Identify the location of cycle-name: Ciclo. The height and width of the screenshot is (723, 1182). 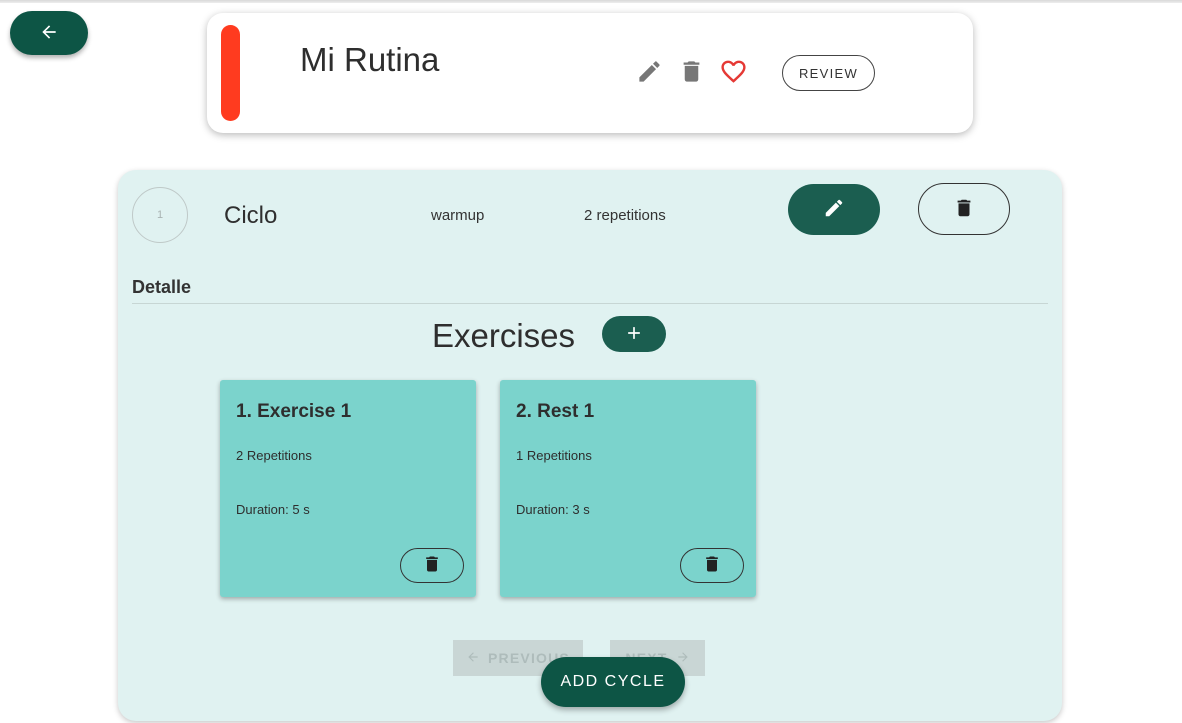
(251, 215).